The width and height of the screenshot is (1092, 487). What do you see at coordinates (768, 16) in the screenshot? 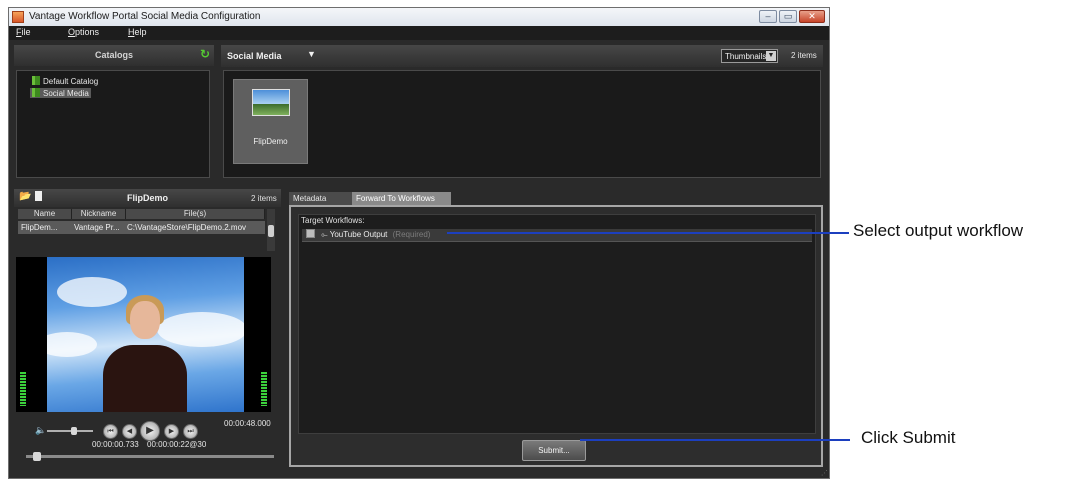
I see `minimize-button: –` at bounding box center [768, 16].